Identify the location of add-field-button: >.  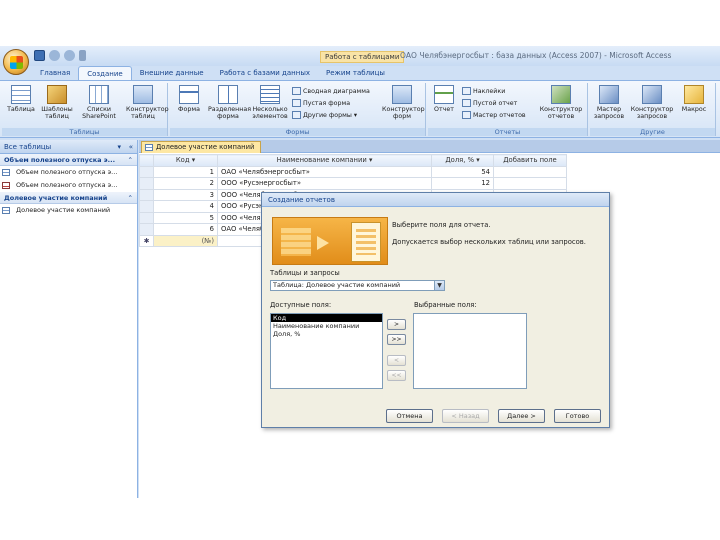
(396, 324).